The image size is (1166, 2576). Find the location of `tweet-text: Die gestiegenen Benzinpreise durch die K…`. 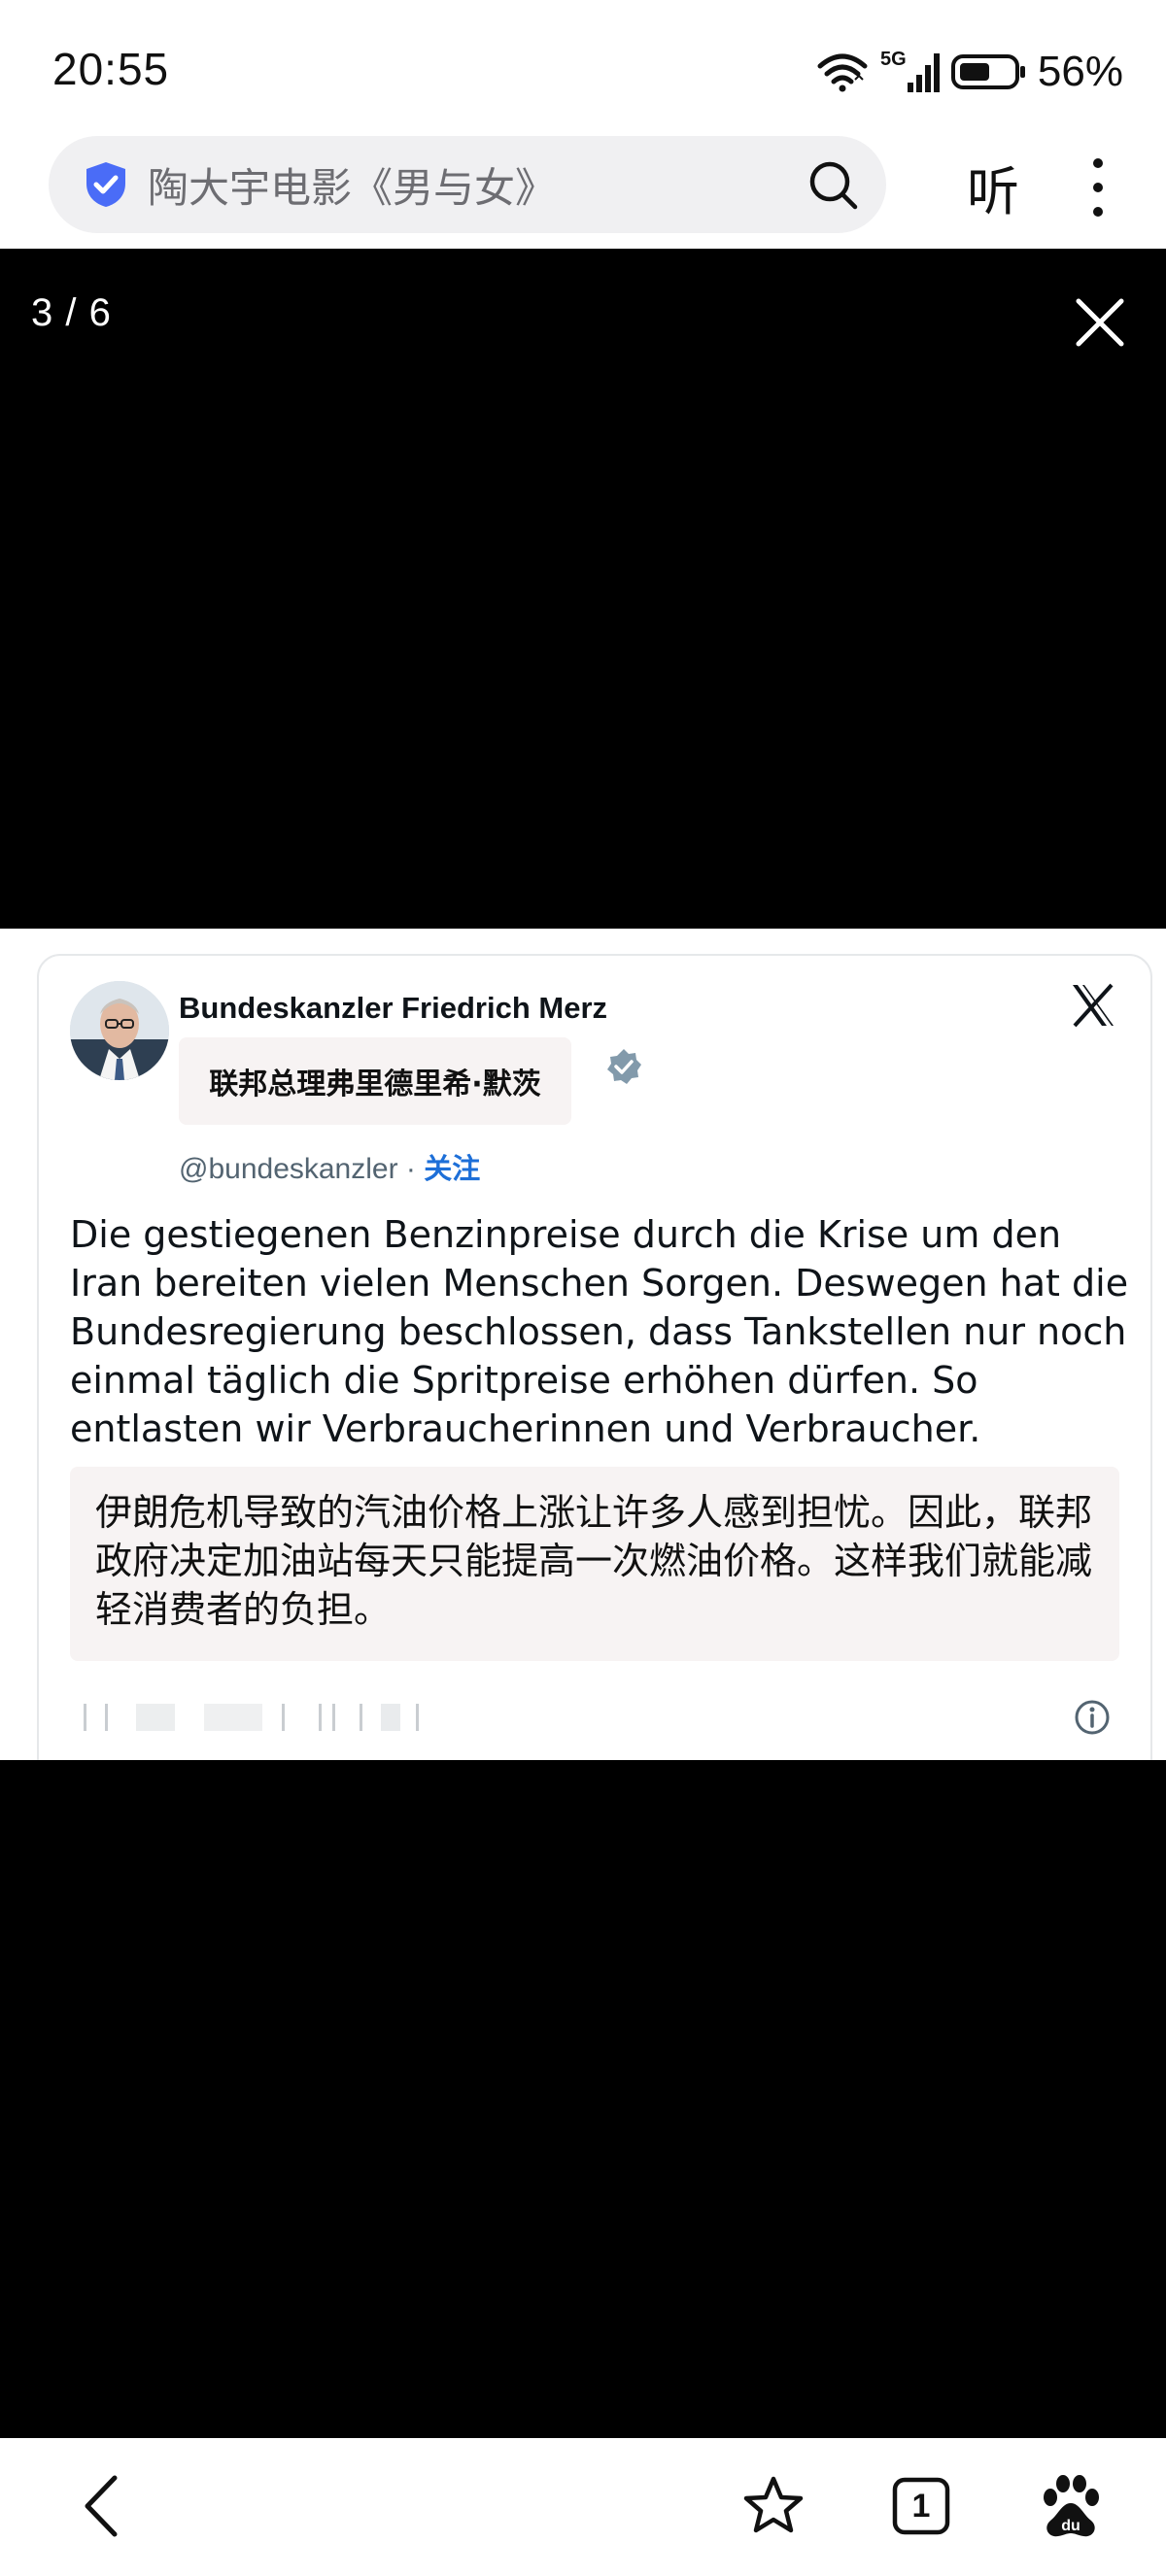

tweet-text: Die gestiegenen Benzinpreise durch die K… is located at coordinates (599, 1331).